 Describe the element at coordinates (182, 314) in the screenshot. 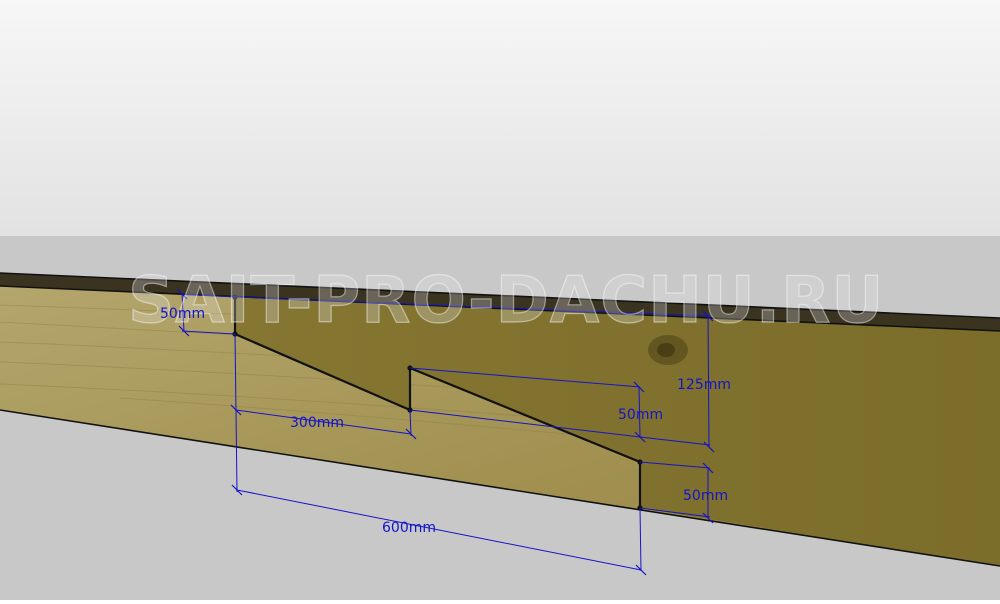

I see `dim-label-top-cut: 50mm` at that location.